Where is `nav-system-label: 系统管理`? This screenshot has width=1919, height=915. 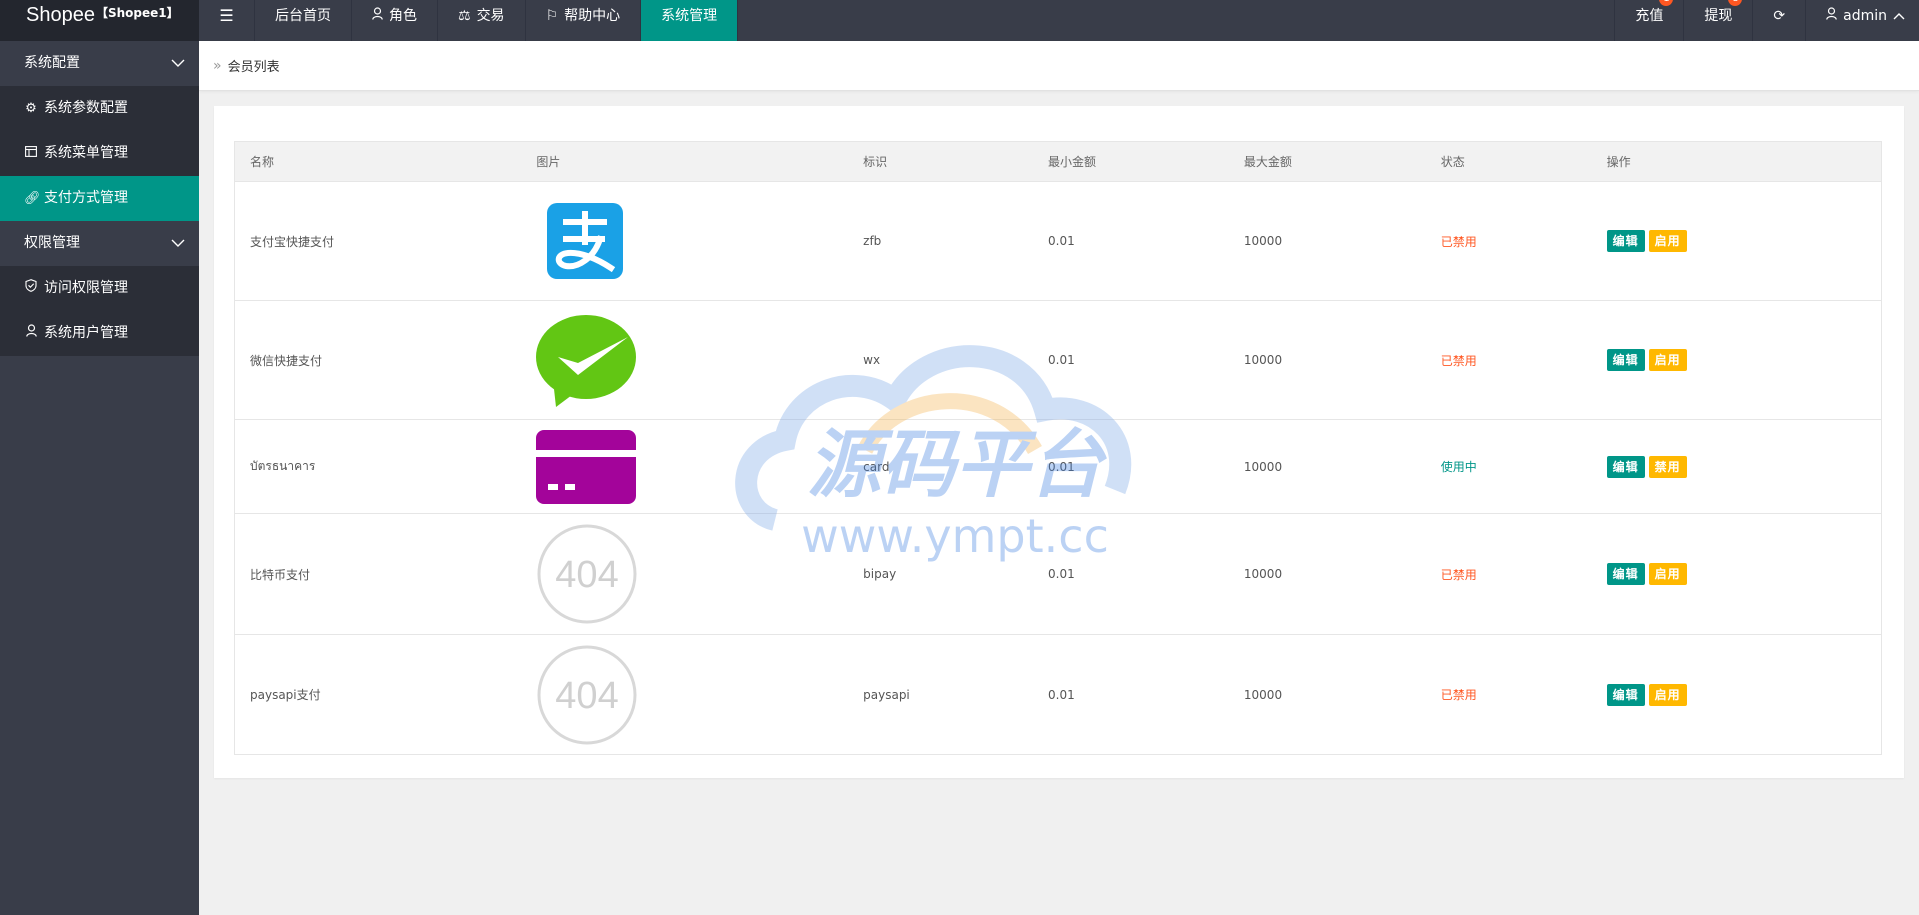 nav-system-label: 系统管理 is located at coordinates (689, 16).